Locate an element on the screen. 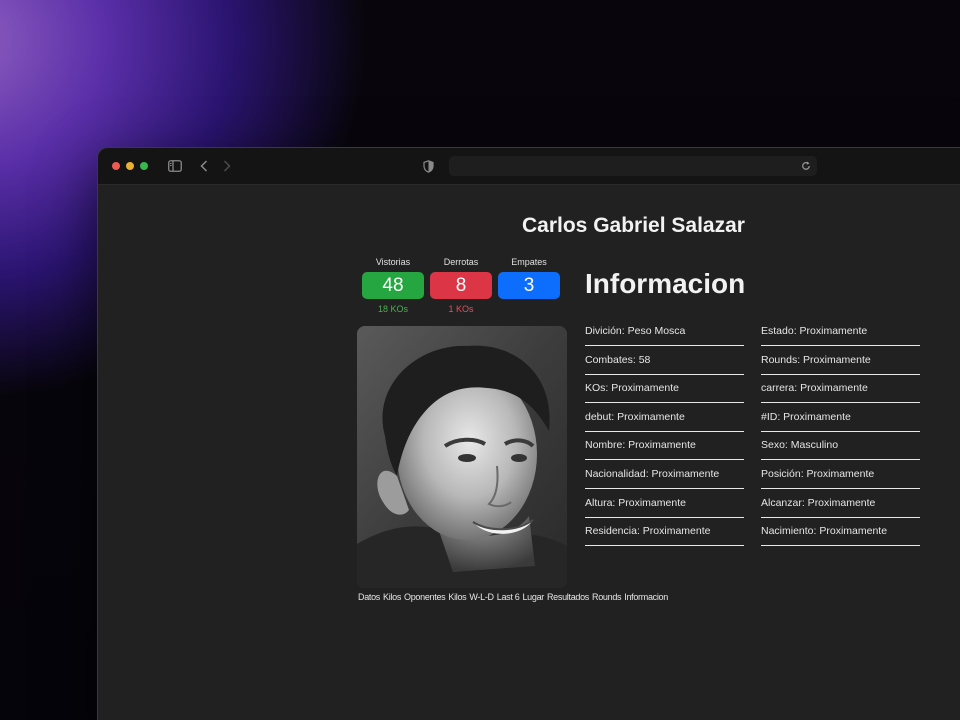  browser-toolbar is located at coordinates (529, 166).